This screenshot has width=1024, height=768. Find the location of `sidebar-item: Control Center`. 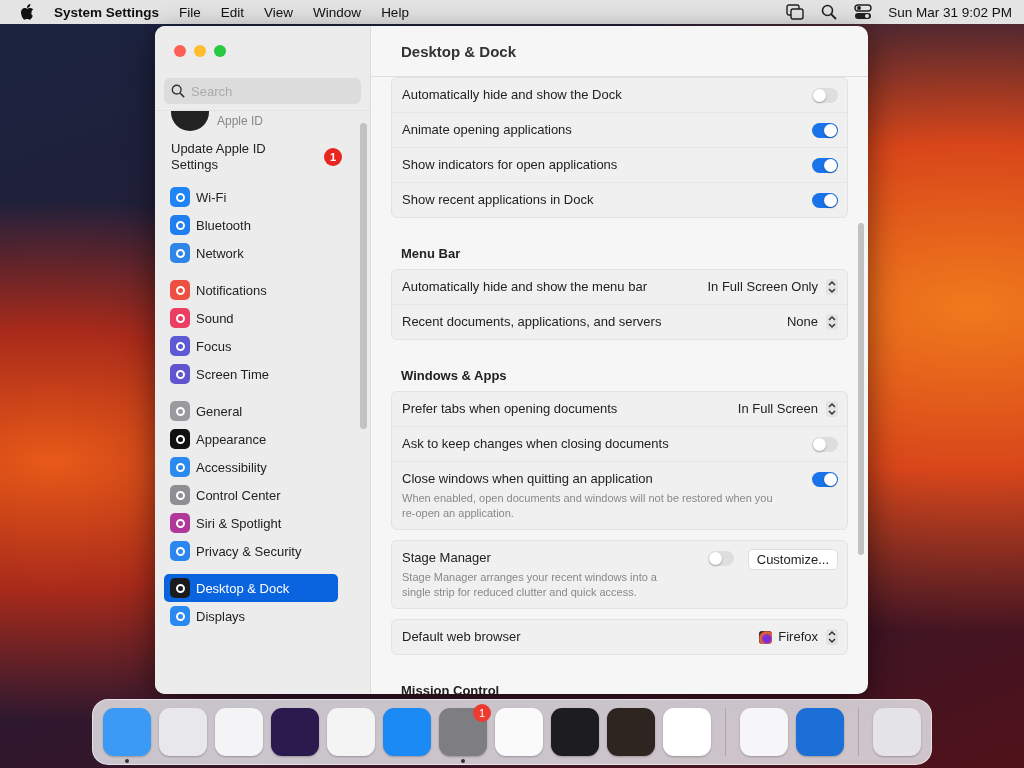

sidebar-item: Control Center is located at coordinates (251, 495).